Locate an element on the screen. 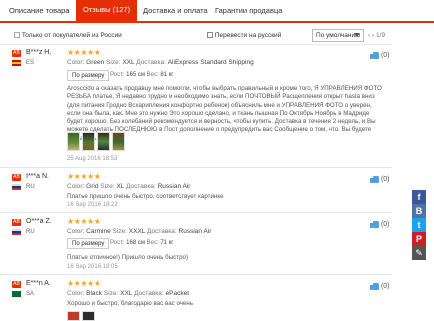 The height and width of the screenshot is (321, 434). color-value: Green is located at coordinates (95, 62).